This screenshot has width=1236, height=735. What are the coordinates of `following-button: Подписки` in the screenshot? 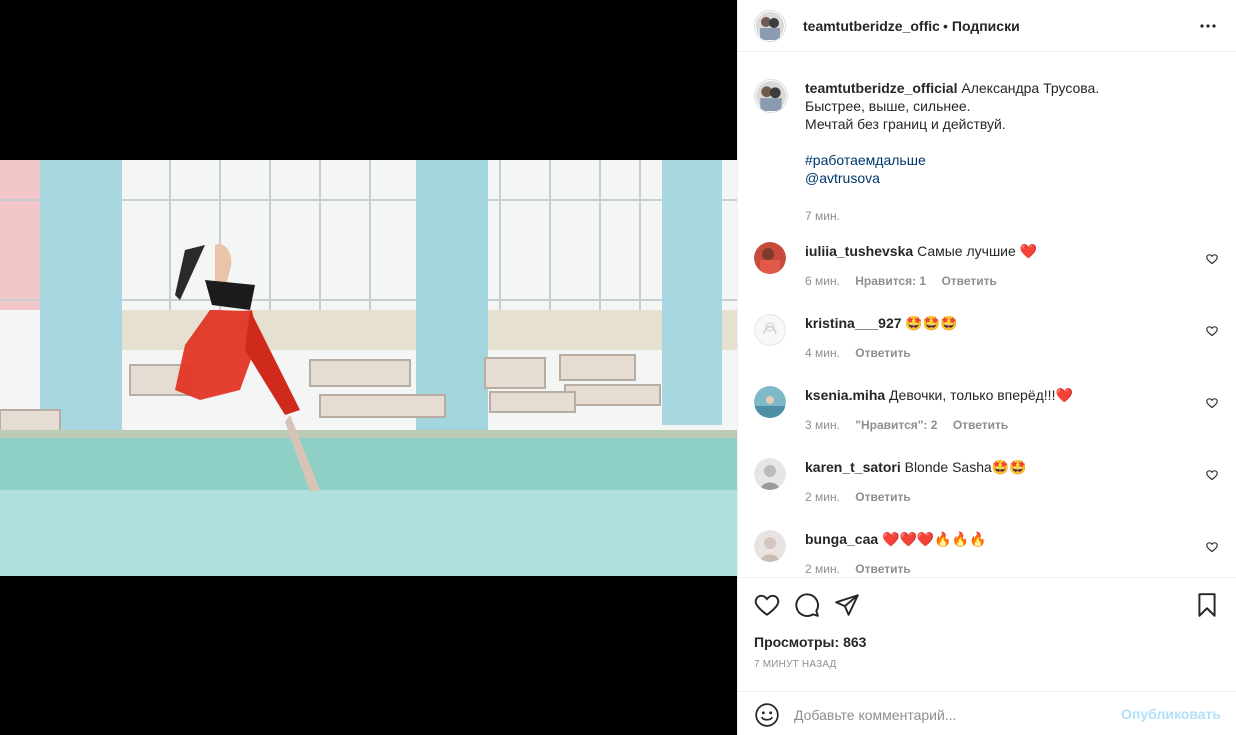 It's located at (986, 26).